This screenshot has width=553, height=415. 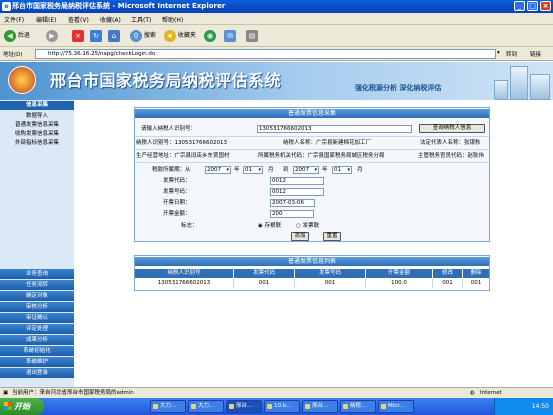 What do you see at coordinates (498, 53) in the screenshot?
I see `dropdown-arrow-icon: ▾` at bounding box center [498, 53].